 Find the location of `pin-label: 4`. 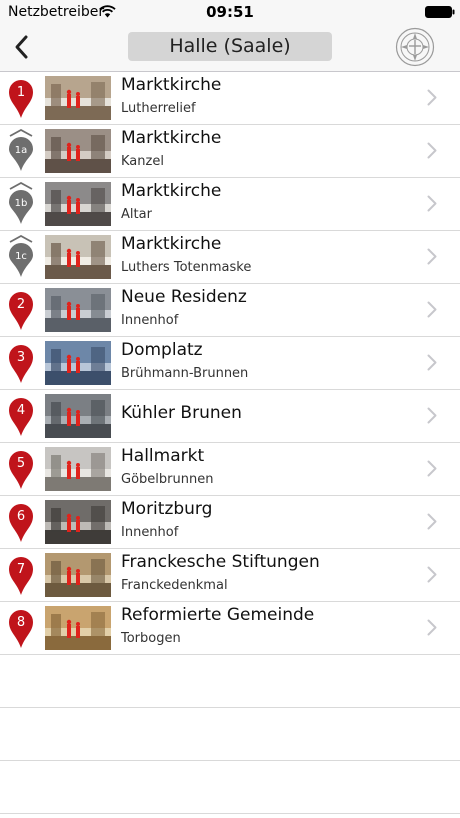

pin-label: 4 is located at coordinates (21, 410).